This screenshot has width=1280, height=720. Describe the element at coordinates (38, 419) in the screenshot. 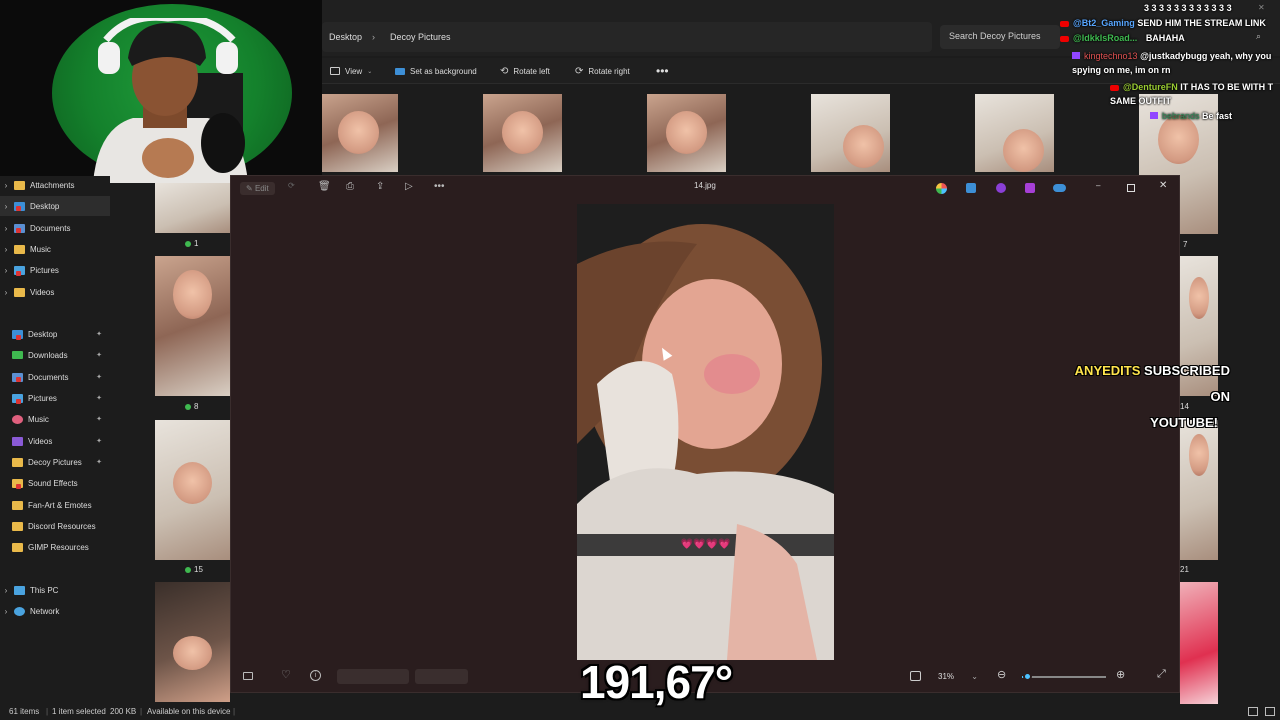

I see `quick-access-label: Music` at that location.